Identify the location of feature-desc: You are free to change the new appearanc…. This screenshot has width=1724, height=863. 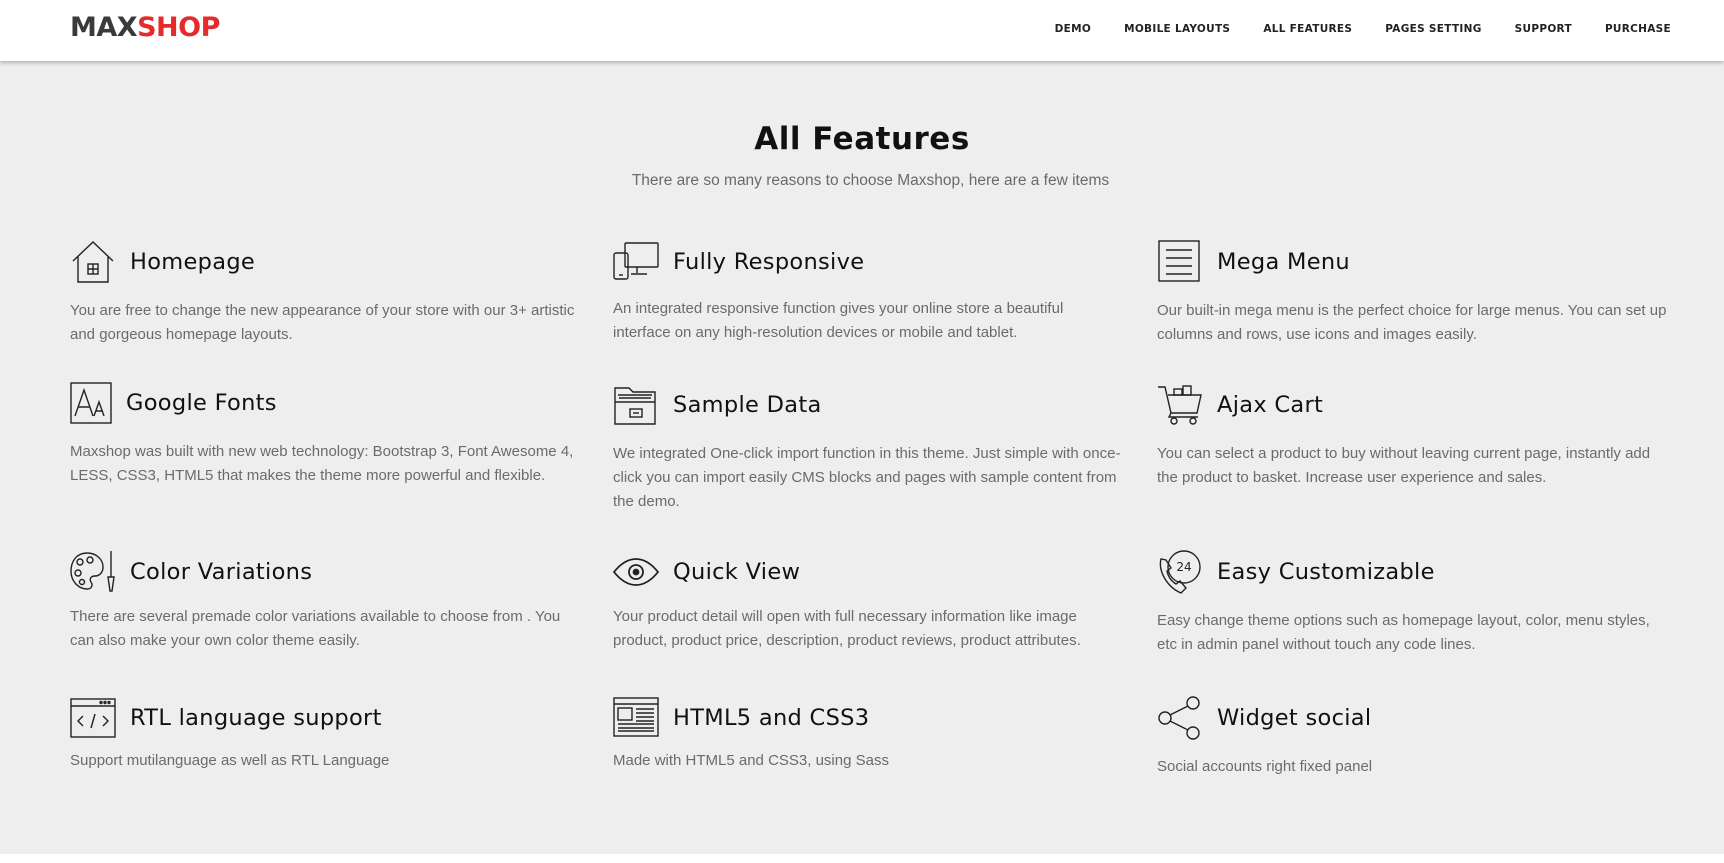
(322, 322).